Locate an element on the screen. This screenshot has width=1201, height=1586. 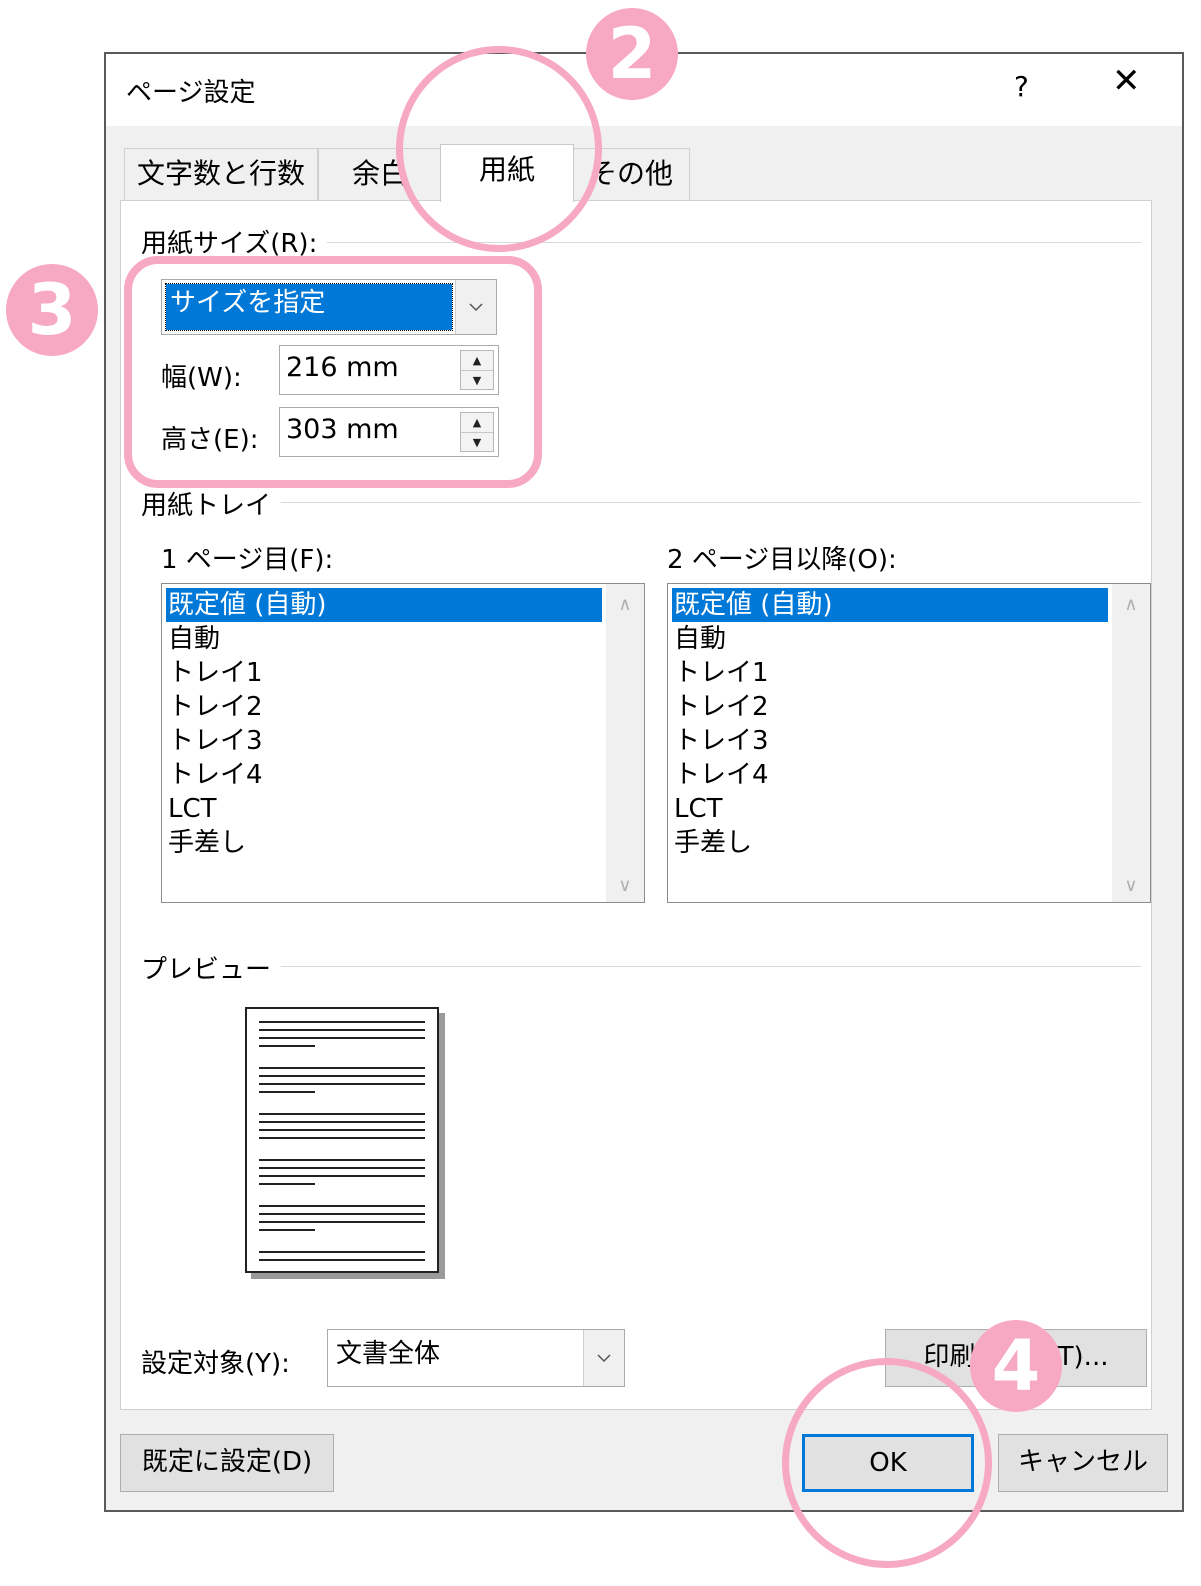
cancel-button: キャンセル is located at coordinates (1083, 1463).